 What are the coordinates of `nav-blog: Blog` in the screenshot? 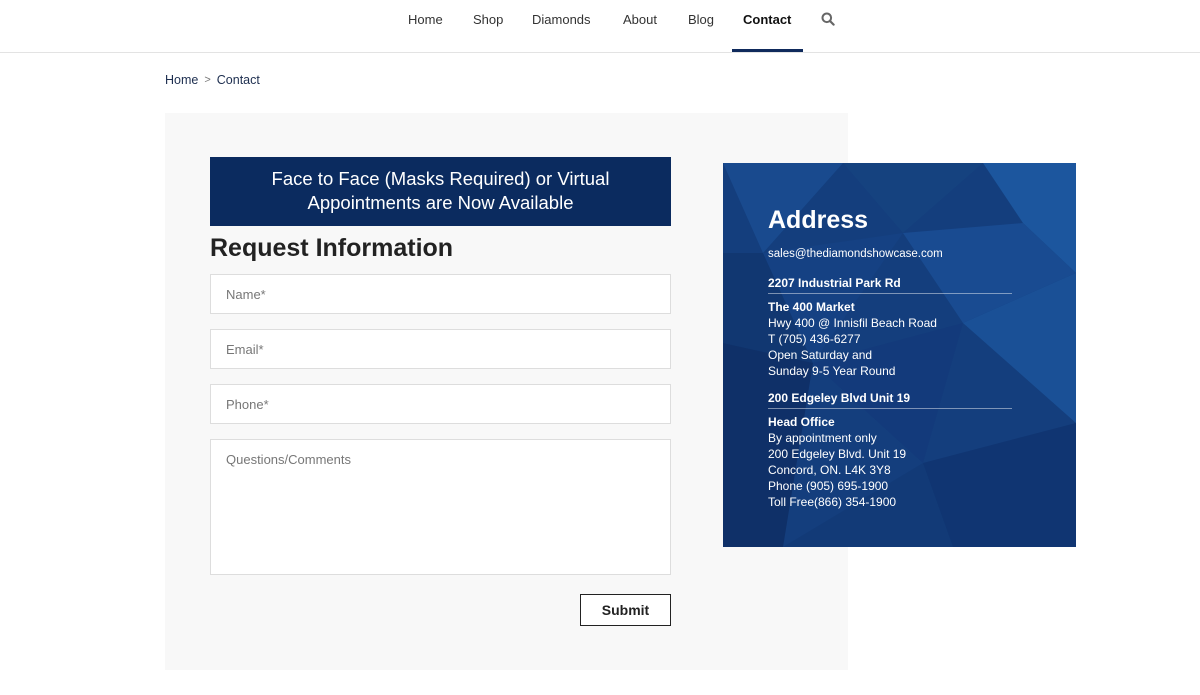 It's located at (701, 19).